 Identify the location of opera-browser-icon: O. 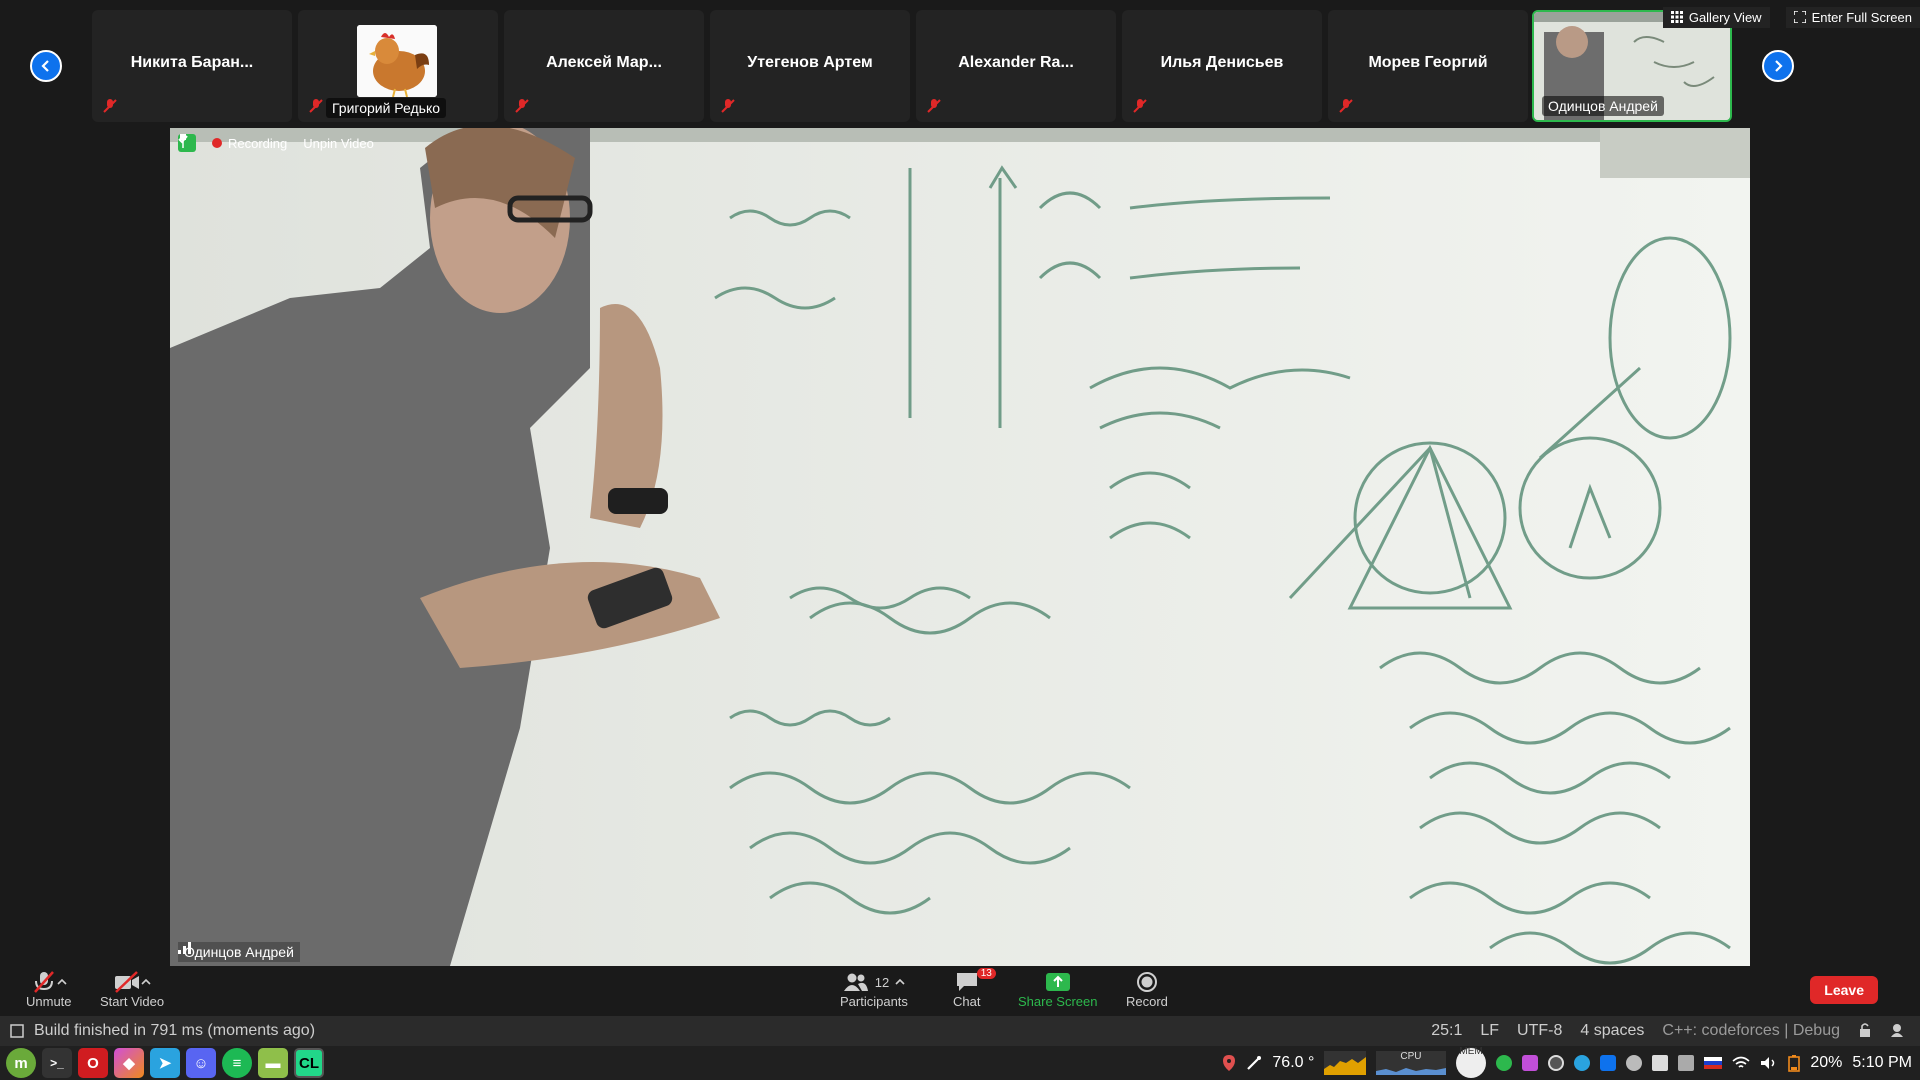
(93, 1063).